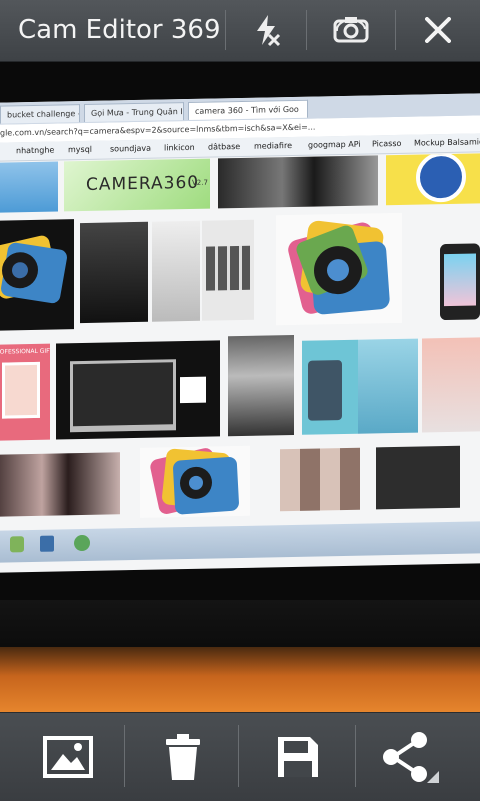 This screenshot has height=801, width=480. I want to click on bookmark: linkicon, so click(179, 147).